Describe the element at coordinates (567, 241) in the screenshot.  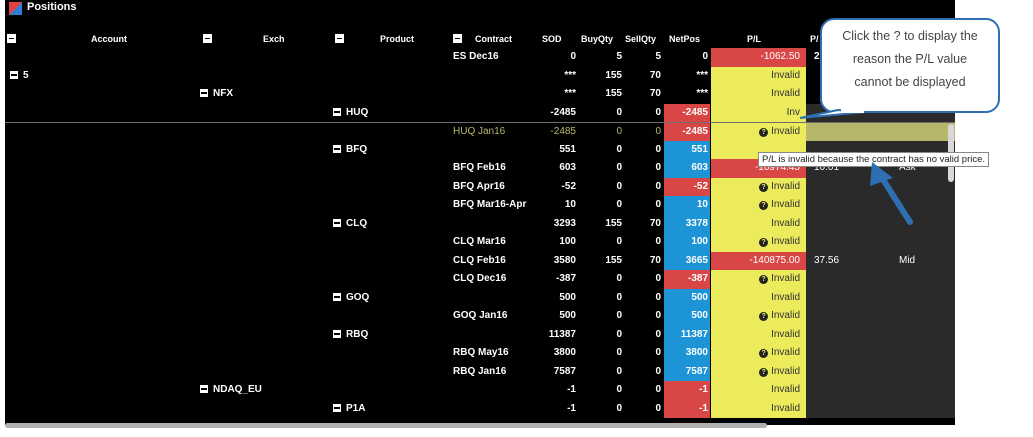
I see `sod-cell: 100` at that location.